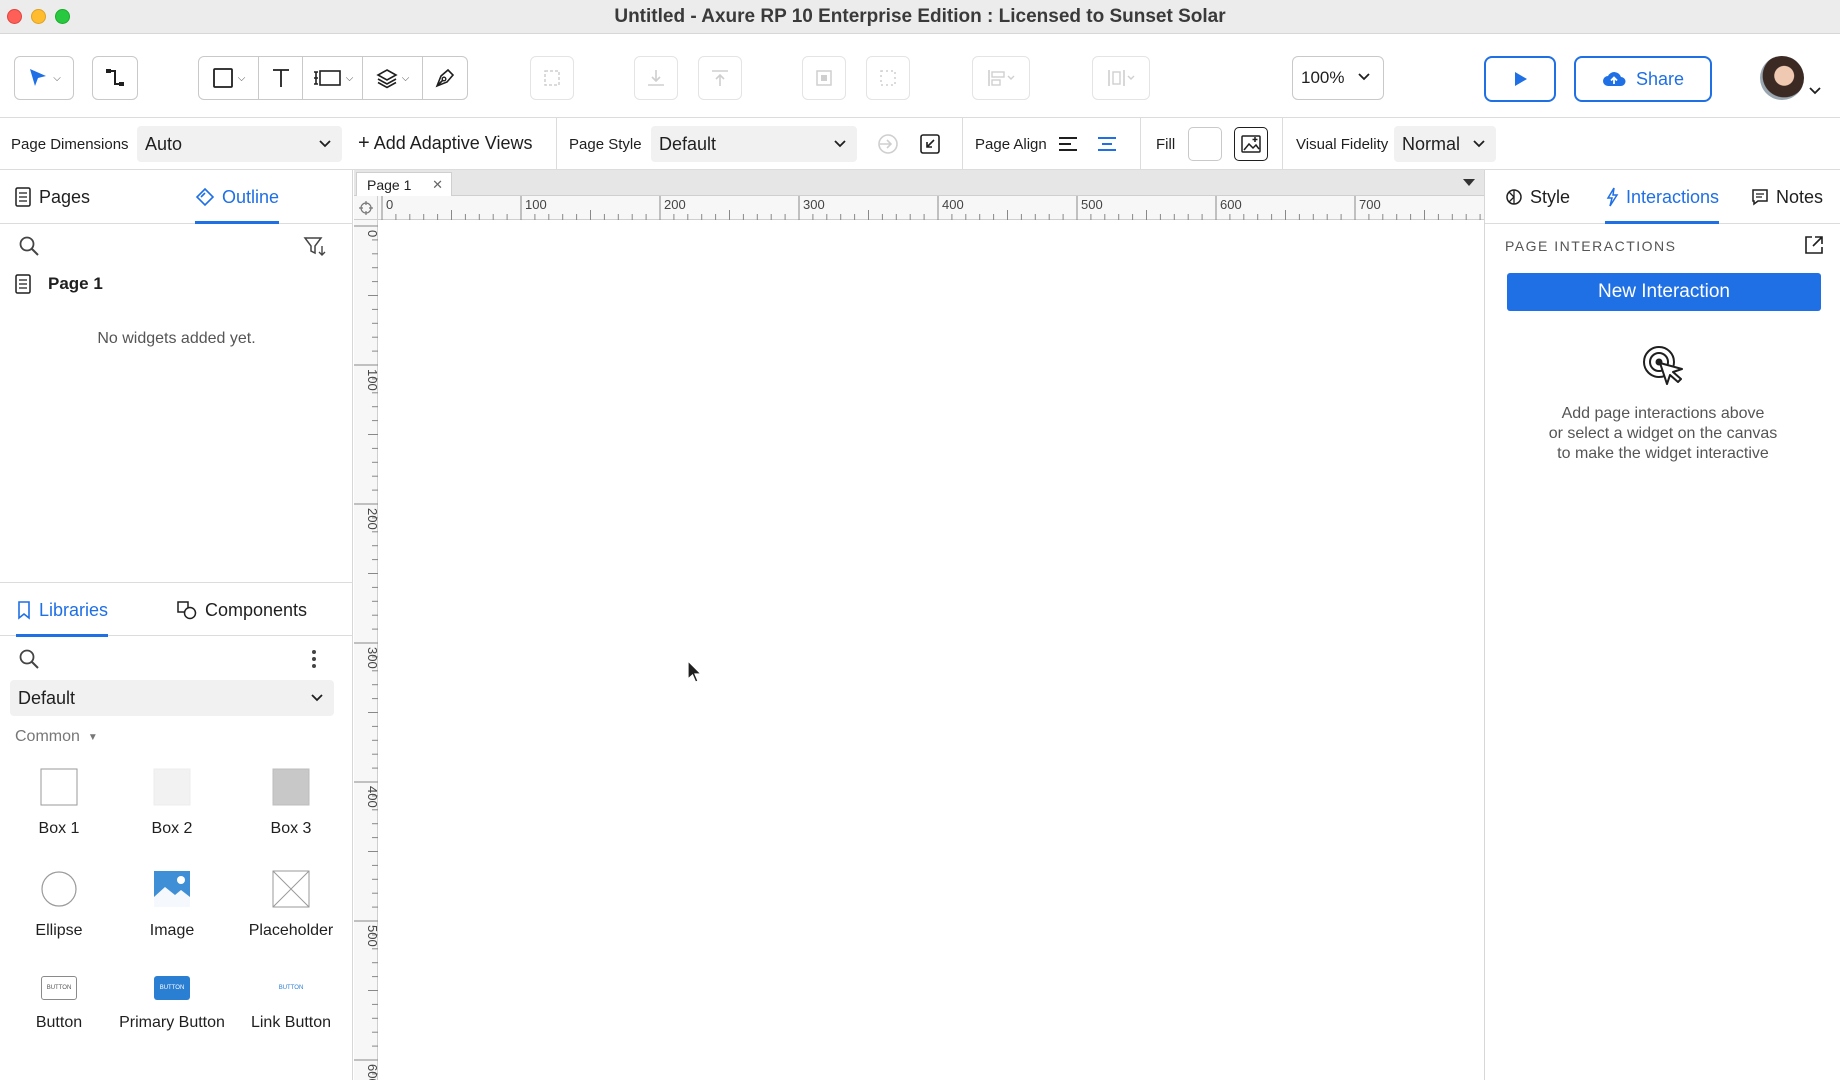 This screenshot has width=1840, height=1080. Describe the element at coordinates (720, 78) in the screenshot. I see `send-to-back-button` at that location.